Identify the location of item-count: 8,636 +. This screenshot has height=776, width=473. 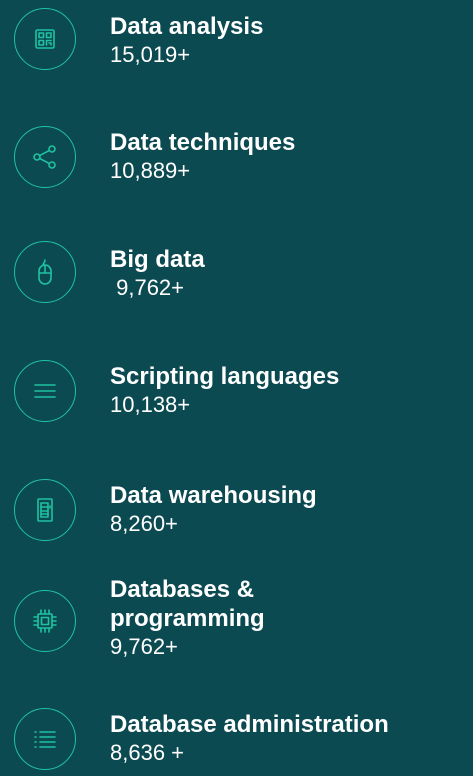
(147, 752).